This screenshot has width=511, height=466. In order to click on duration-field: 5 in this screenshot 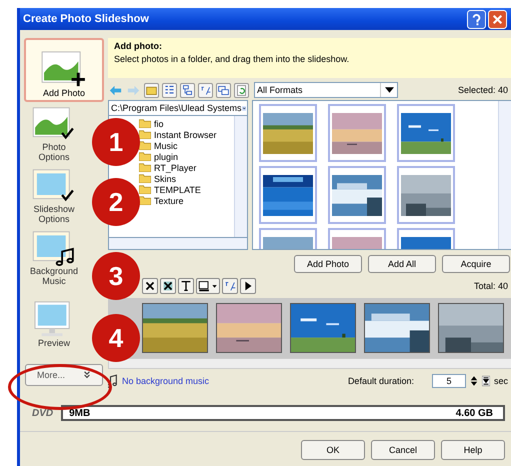, I will do `click(449, 381)`.